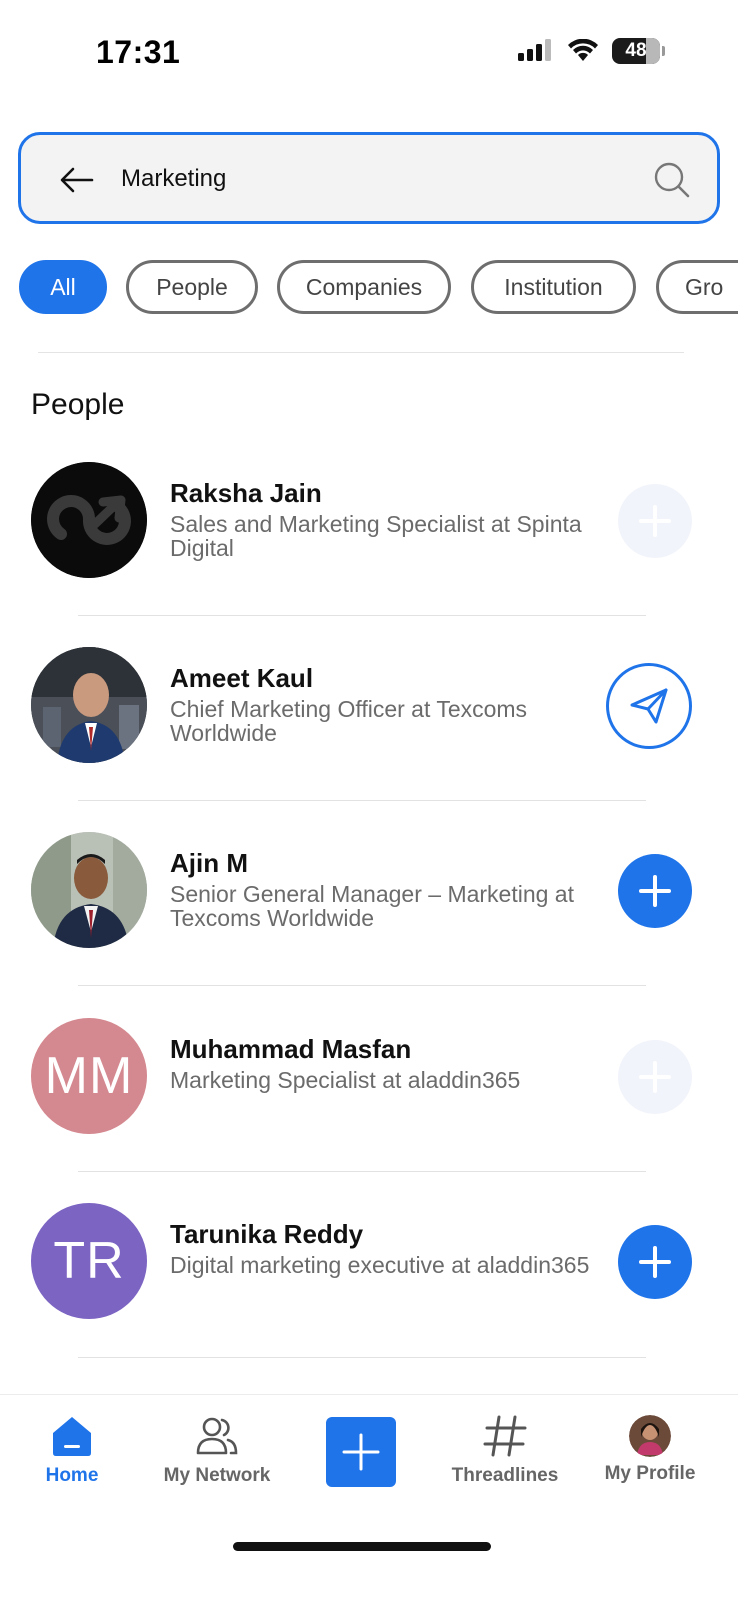  Describe the element at coordinates (138, 52) in the screenshot. I see `status-time: 17:31` at that location.